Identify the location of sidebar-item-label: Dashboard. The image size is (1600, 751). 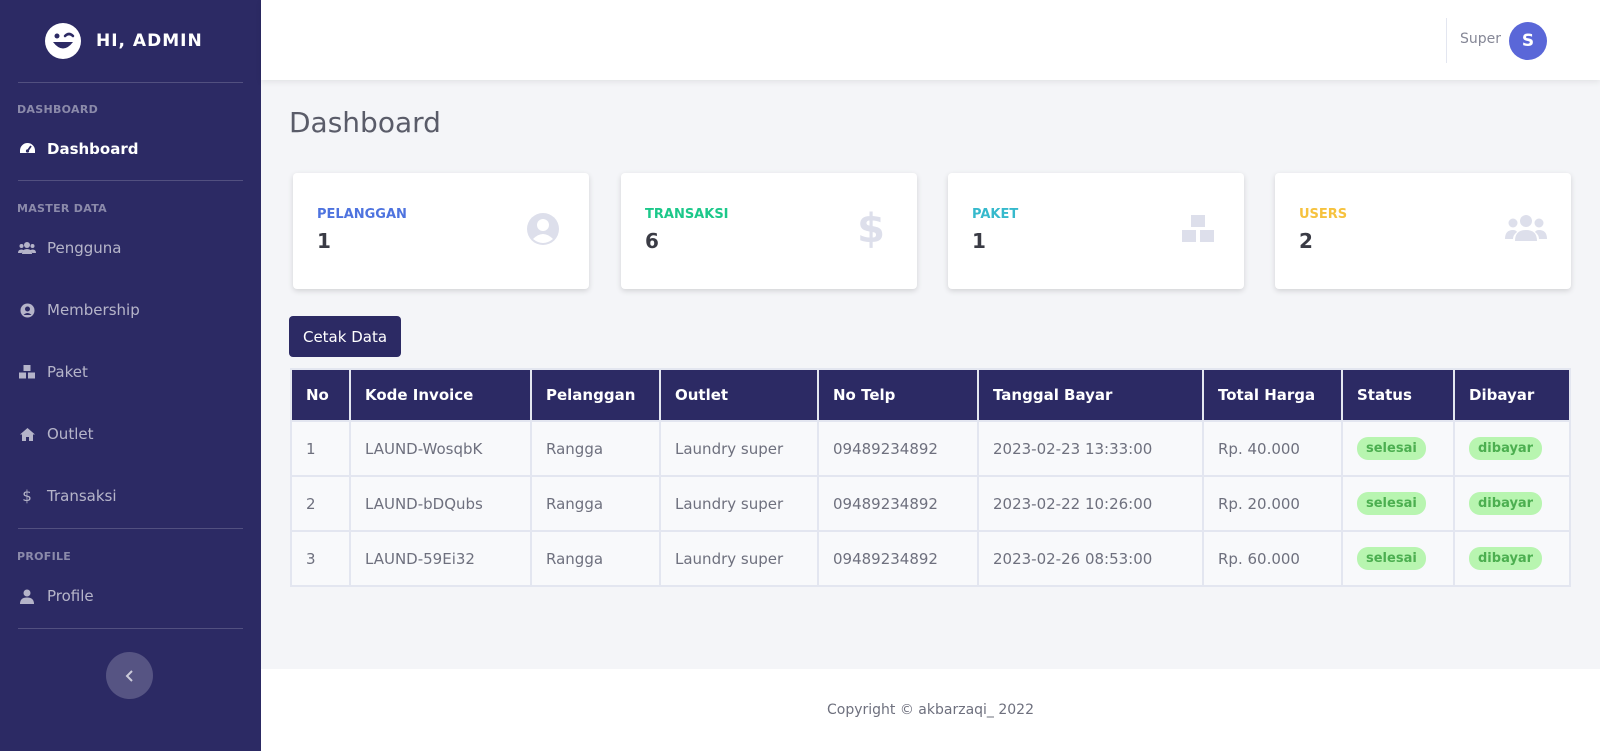
(93, 149).